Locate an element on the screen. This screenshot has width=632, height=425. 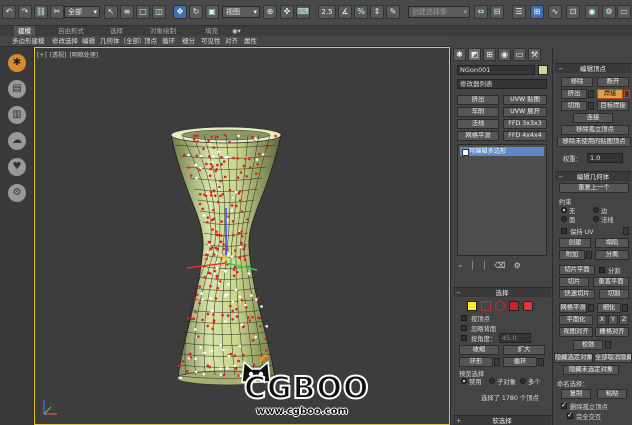
preview-multi-radio is located at coordinates (523, 381).